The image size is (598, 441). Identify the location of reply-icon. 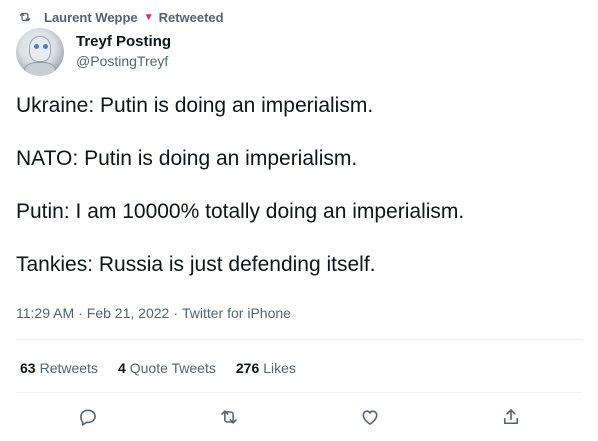
(88, 417).